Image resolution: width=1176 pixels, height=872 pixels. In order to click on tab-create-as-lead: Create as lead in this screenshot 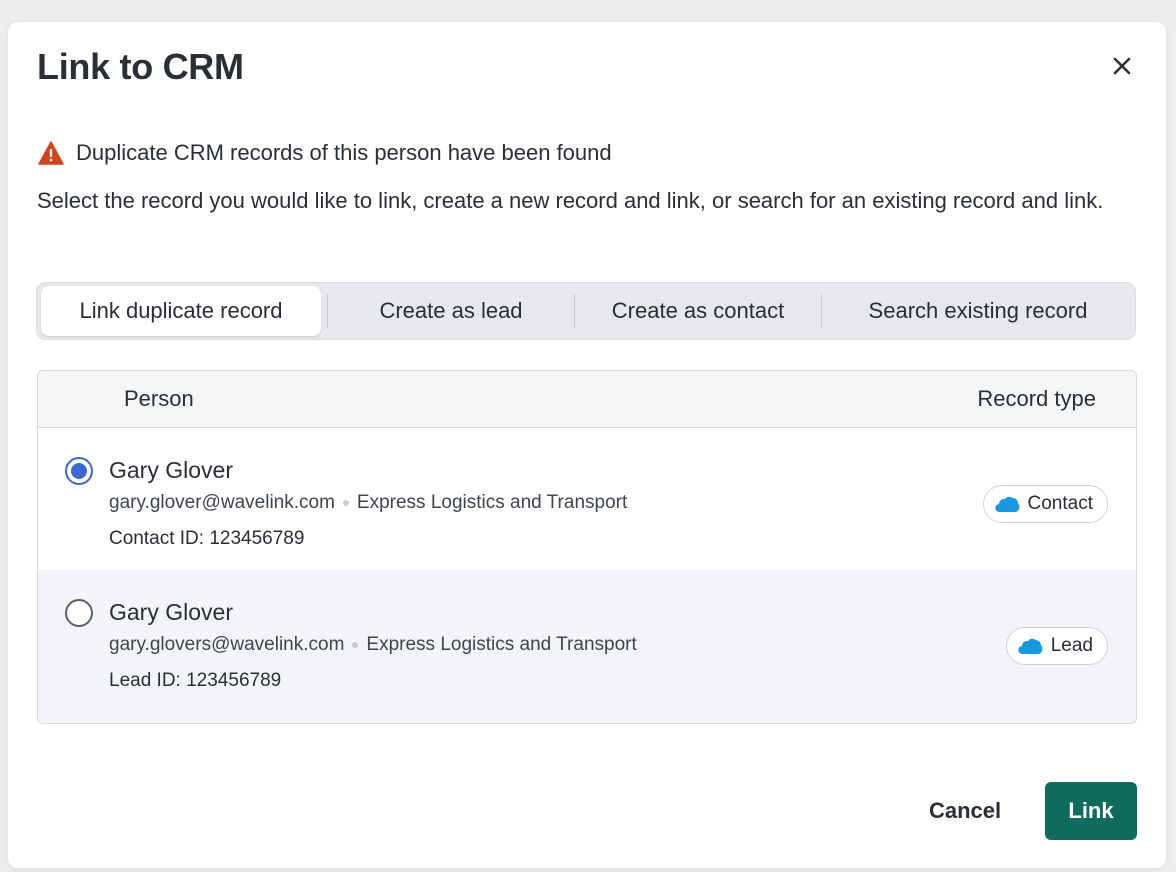, I will do `click(451, 311)`.